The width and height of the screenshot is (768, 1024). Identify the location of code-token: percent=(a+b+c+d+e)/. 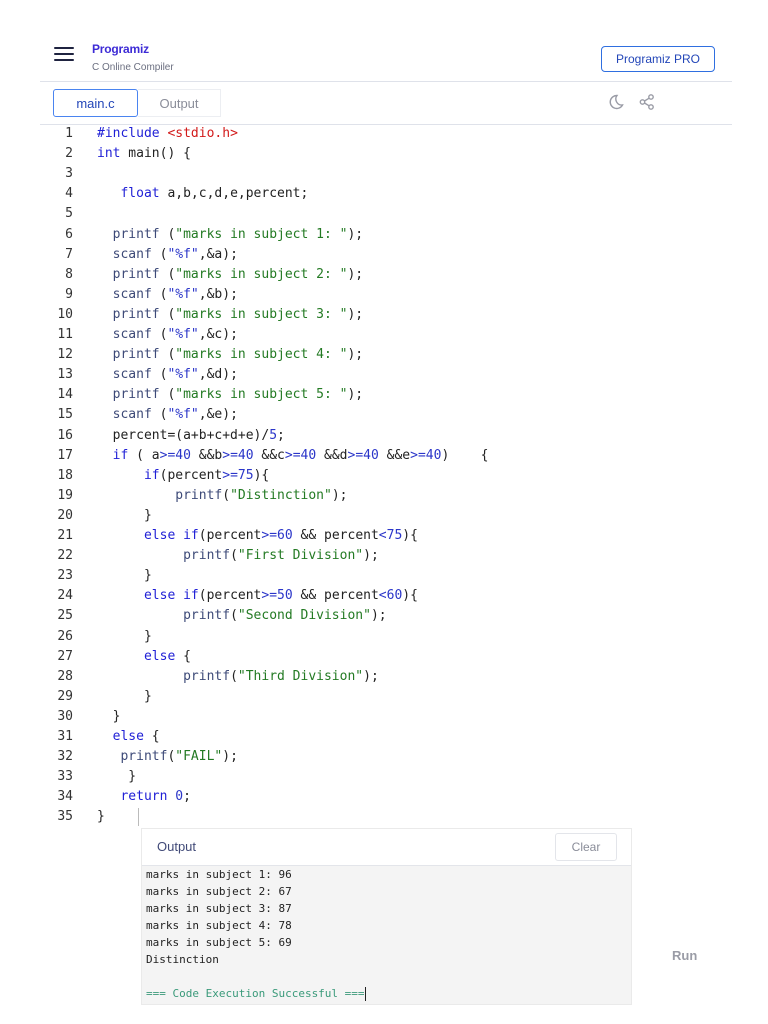
(183, 435).